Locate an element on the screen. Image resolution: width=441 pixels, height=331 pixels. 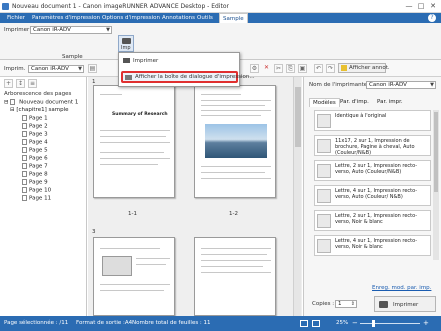
menu-annotations: Annotations is located at coordinates (178, 18).